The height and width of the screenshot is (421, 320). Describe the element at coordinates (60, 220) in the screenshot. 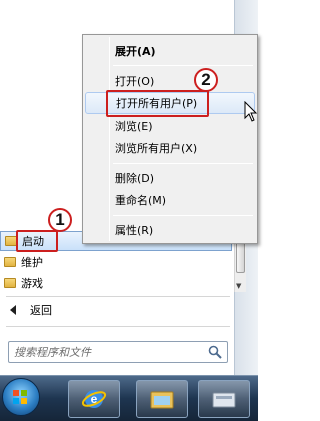

I see `callout-step-1: 1` at that location.